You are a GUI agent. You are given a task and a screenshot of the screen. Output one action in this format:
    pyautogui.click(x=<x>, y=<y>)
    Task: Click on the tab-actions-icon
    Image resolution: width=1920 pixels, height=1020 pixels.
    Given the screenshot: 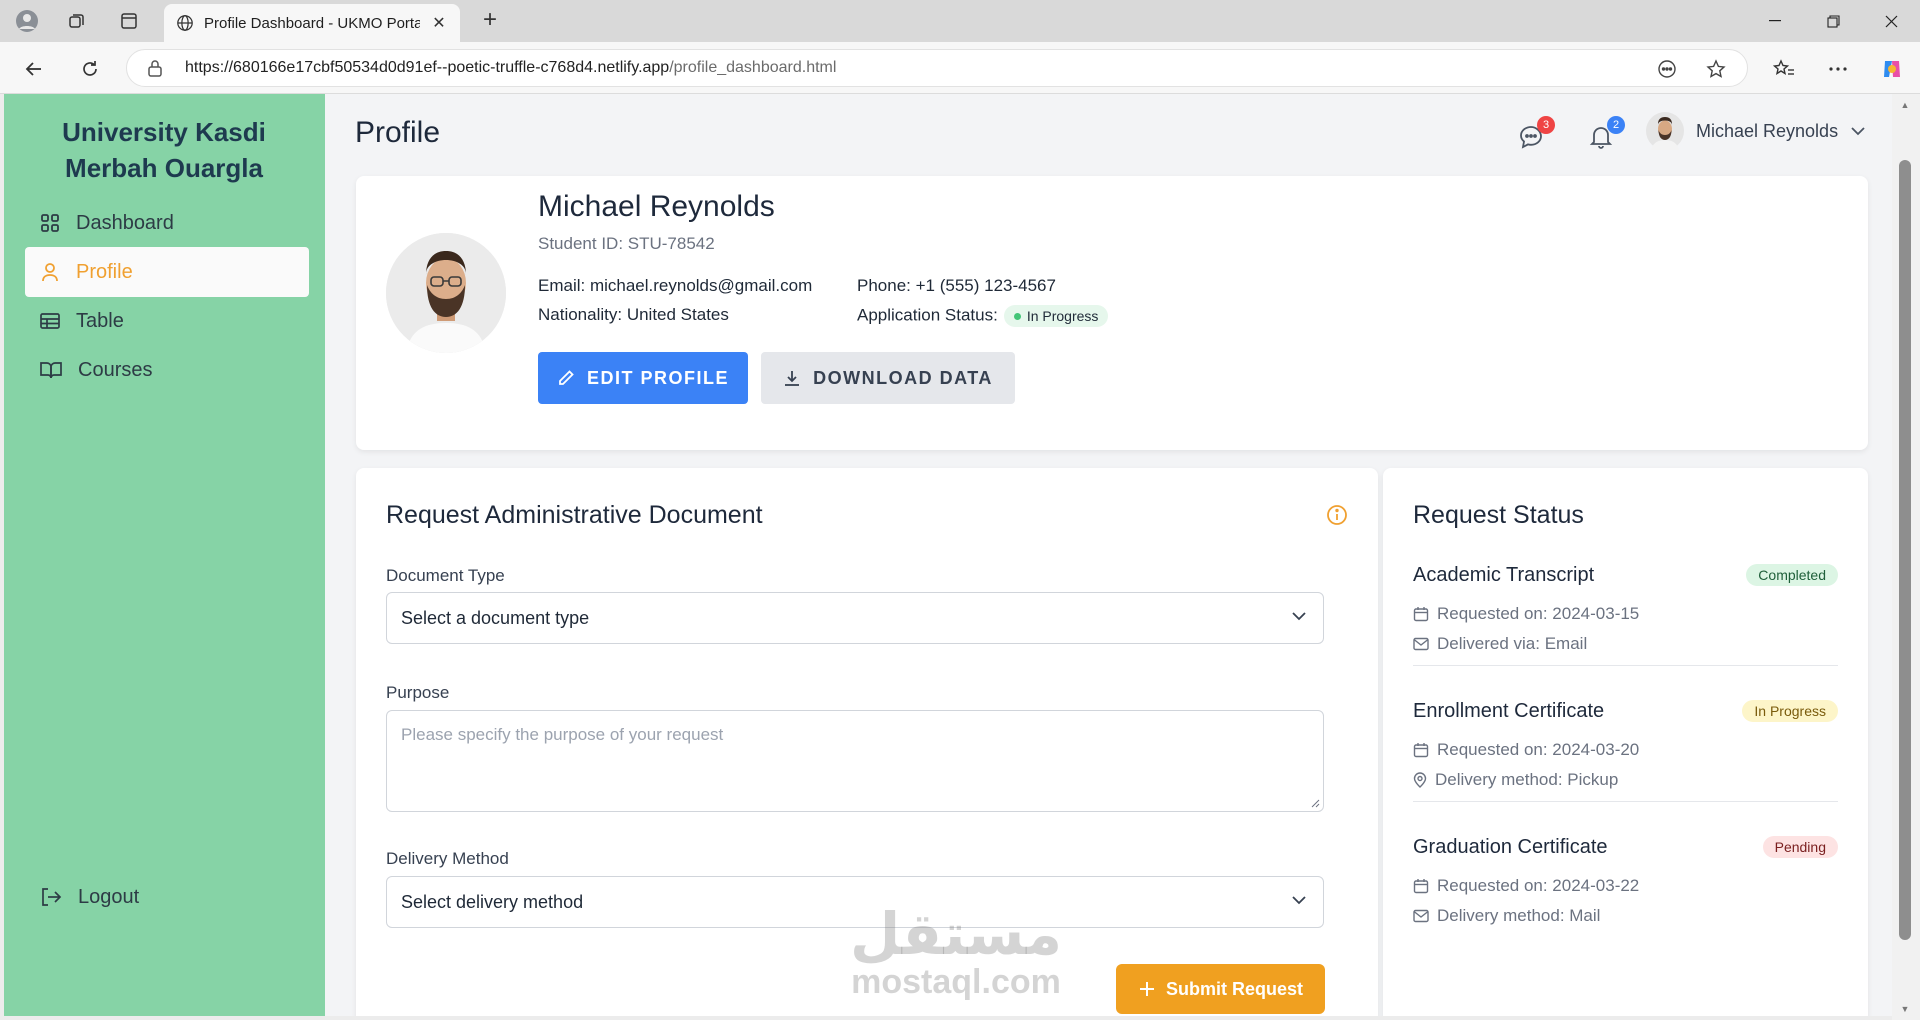 What is the action you would take?
    pyautogui.click(x=129, y=21)
    